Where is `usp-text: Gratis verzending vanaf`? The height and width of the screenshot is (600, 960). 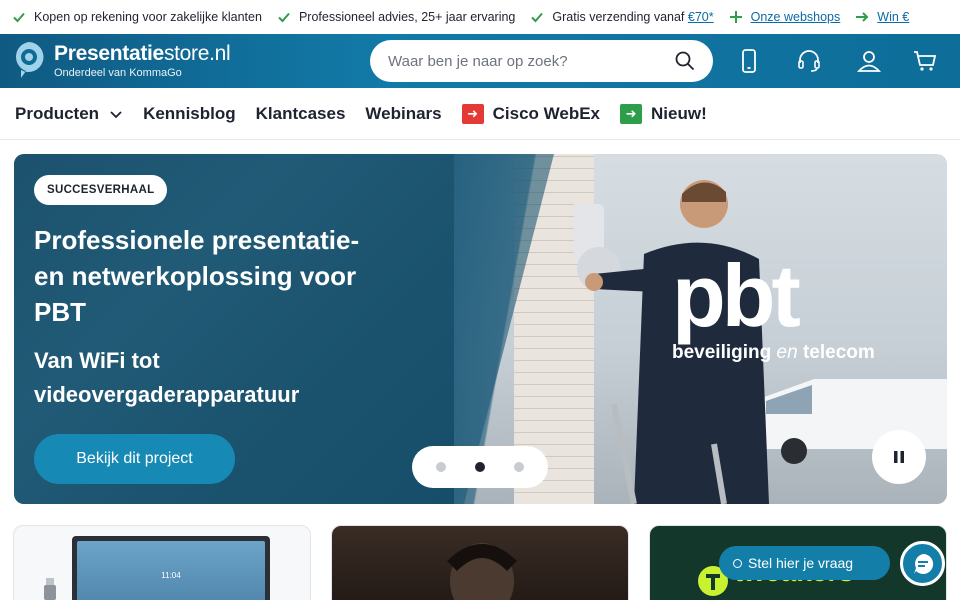
usp-text: Gratis verzending vanaf is located at coordinates (618, 17).